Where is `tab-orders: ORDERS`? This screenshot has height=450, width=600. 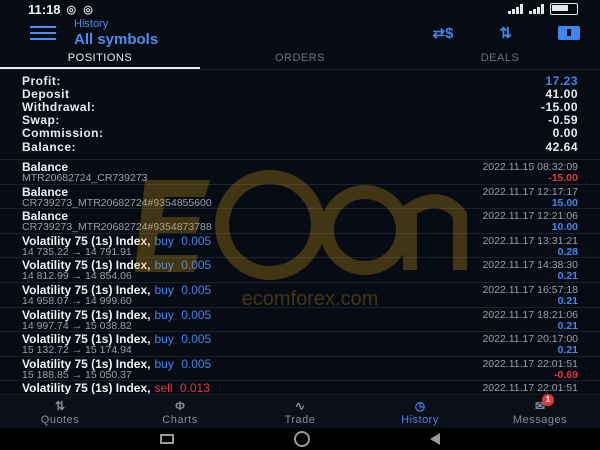
tab-orders: ORDERS is located at coordinates (300, 58).